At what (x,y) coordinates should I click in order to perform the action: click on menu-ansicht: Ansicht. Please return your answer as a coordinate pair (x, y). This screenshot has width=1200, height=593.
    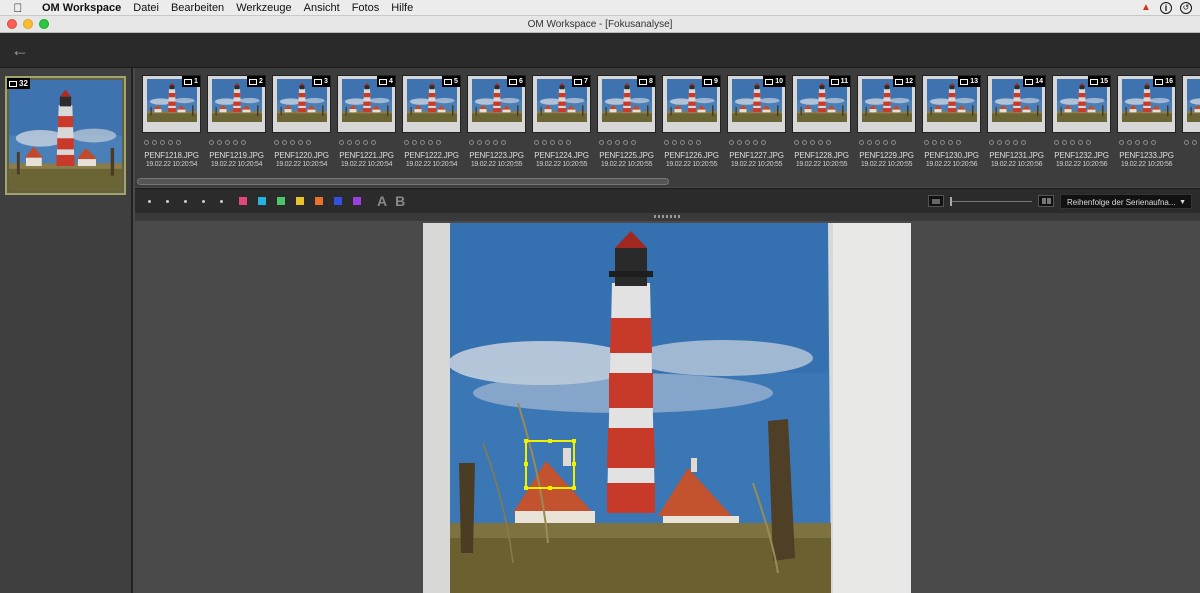
    Looking at the image, I should click on (322, 8).